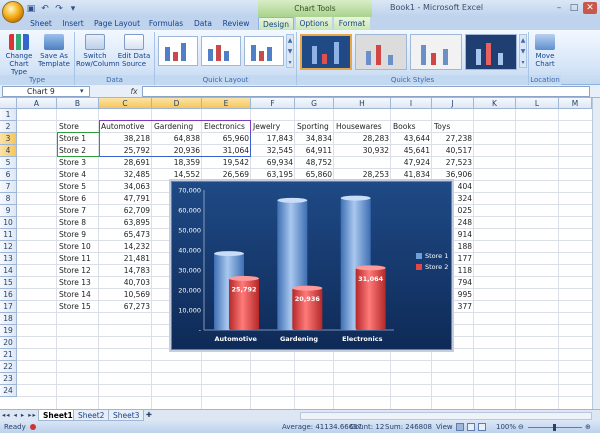  I want to click on tab-data: Data, so click(203, 23).